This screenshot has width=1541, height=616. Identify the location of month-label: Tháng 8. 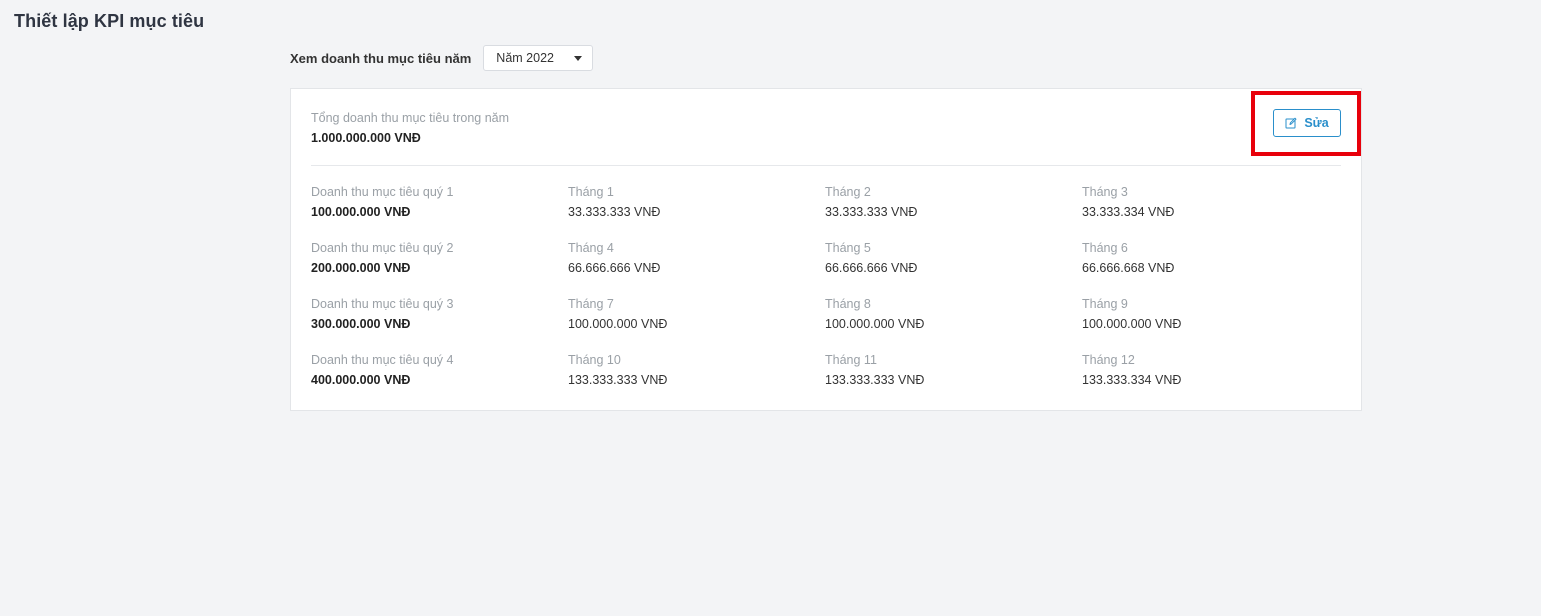
(848, 304).